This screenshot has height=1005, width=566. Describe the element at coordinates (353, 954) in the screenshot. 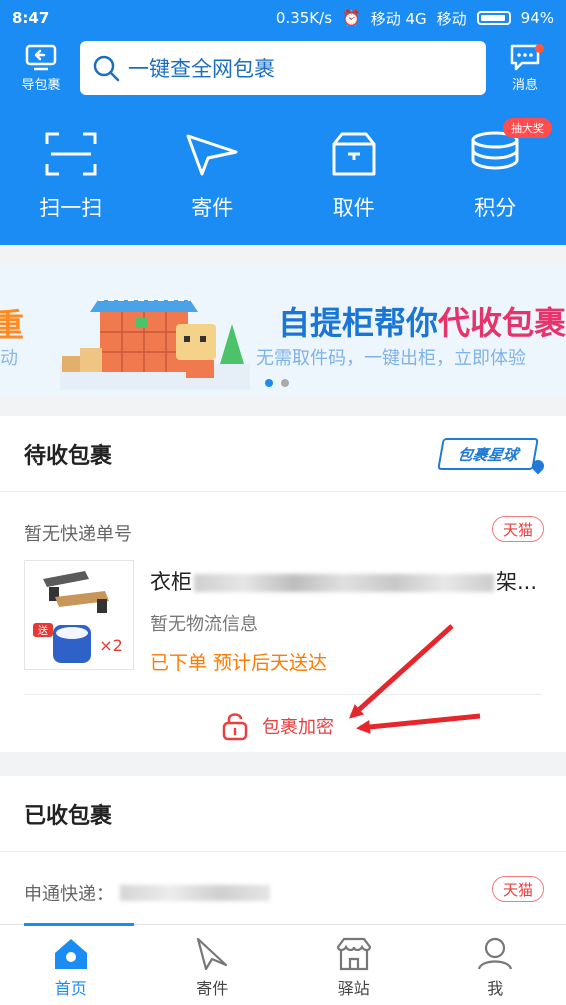

I see `store-icon` at that location.